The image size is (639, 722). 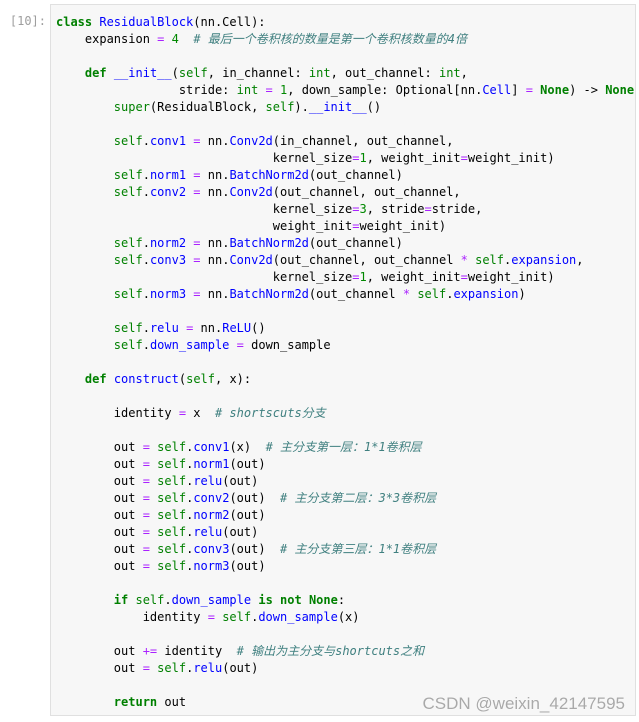 What do you see at coordinates (330, 651) in the screenshot?
I see `code-token: # 输出为主分支与shortcuts之和` at bounding box center [330, 651].